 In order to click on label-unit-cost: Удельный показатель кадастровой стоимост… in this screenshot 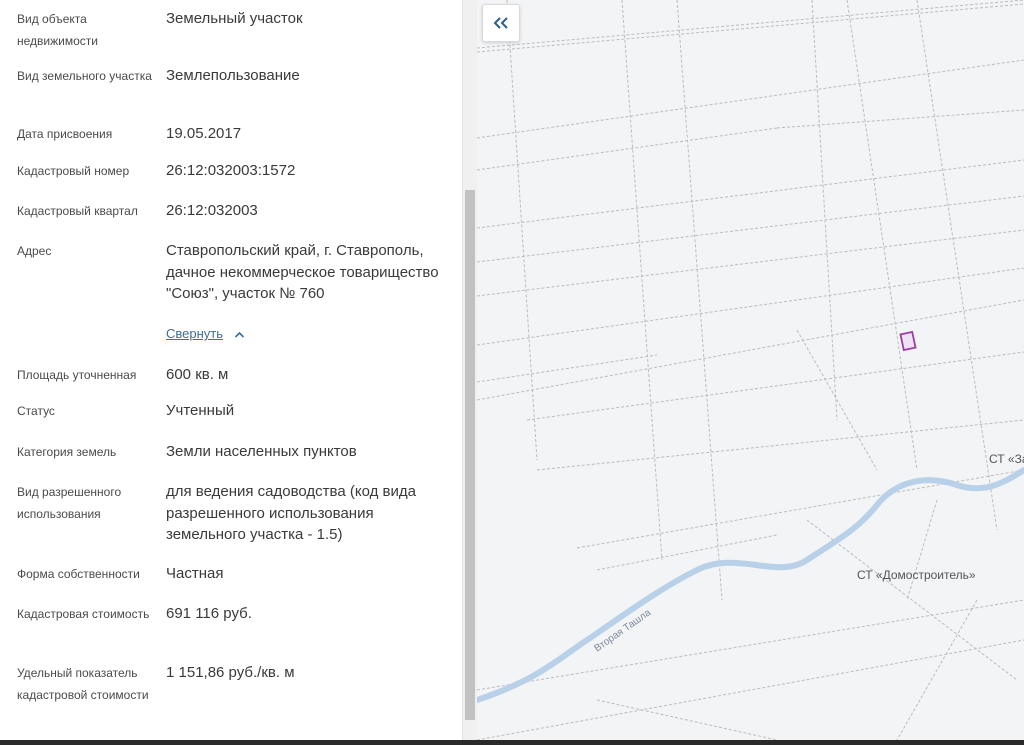, I will do `click(83, 684)`.